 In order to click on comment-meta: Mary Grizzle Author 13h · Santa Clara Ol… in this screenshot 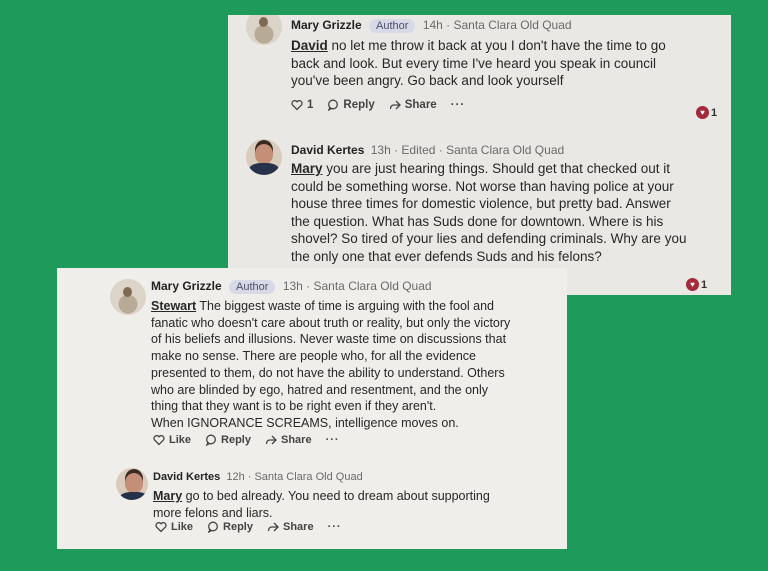, I will do `click(291, 286)`.